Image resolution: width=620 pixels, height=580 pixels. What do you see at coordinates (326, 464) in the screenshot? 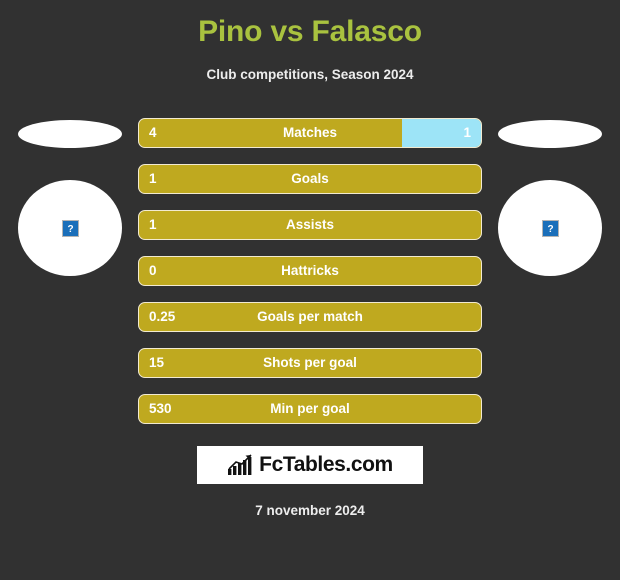
I see `fctables-logo-text: FcTables.com` at bounding box center [326, 464].